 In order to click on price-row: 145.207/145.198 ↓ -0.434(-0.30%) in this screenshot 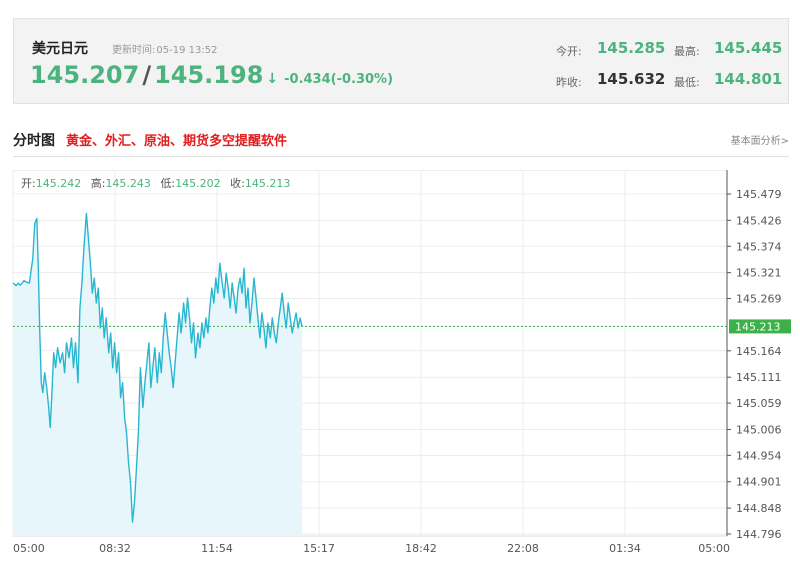, I will do `click(211, 75)`.